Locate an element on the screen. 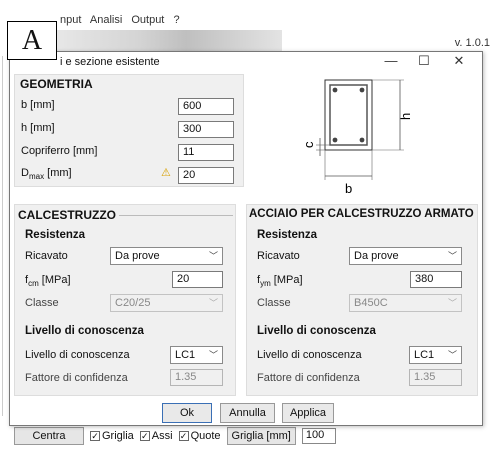 This screenshot has height=468, width=500. c-dimension-label: c is located at coordinates (308, 144).